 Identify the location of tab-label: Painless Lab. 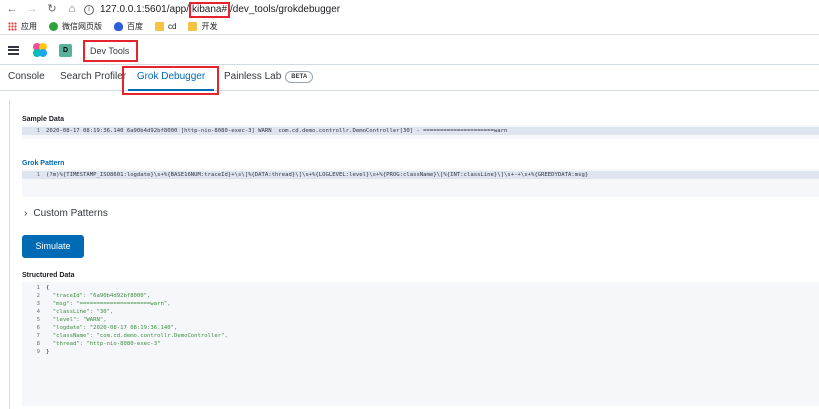
(253, 76).